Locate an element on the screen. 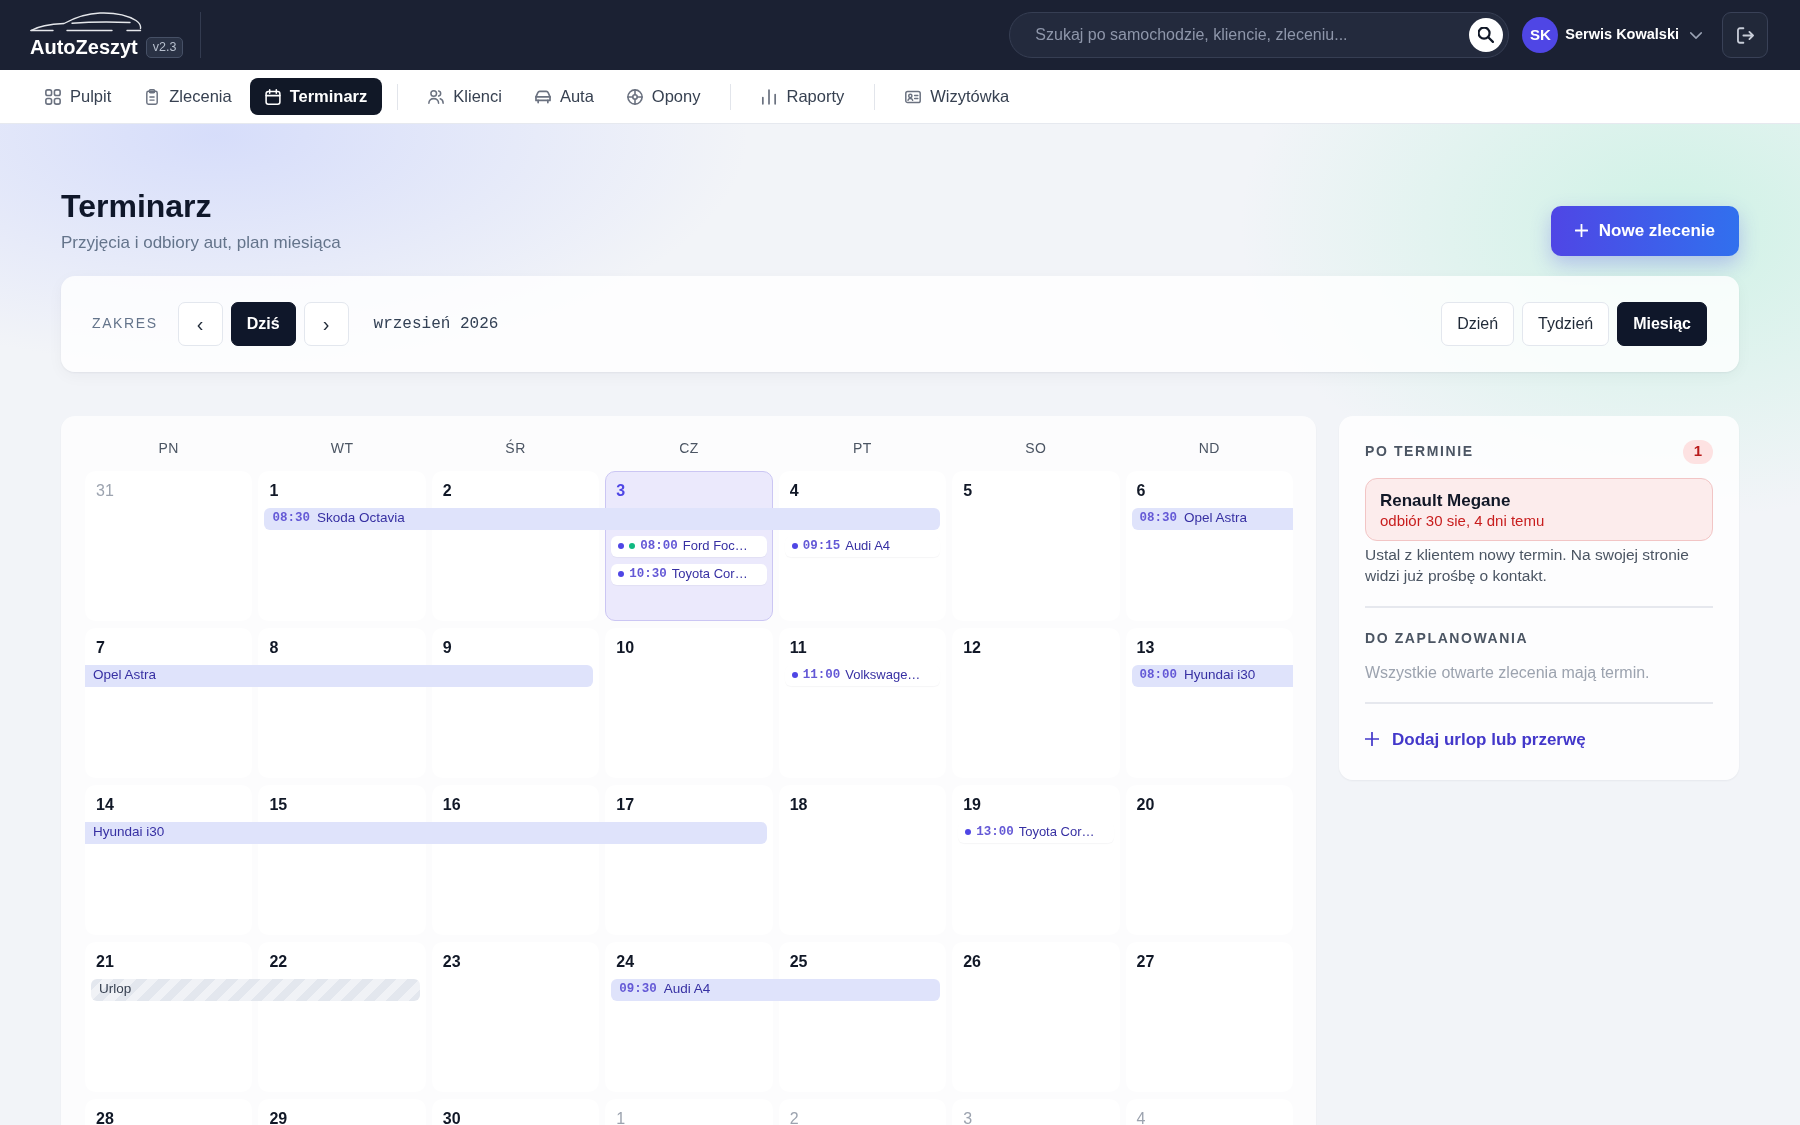 This screenshot has height=1125, width=1800. wheel-icon is located at coordinates (634, 96).